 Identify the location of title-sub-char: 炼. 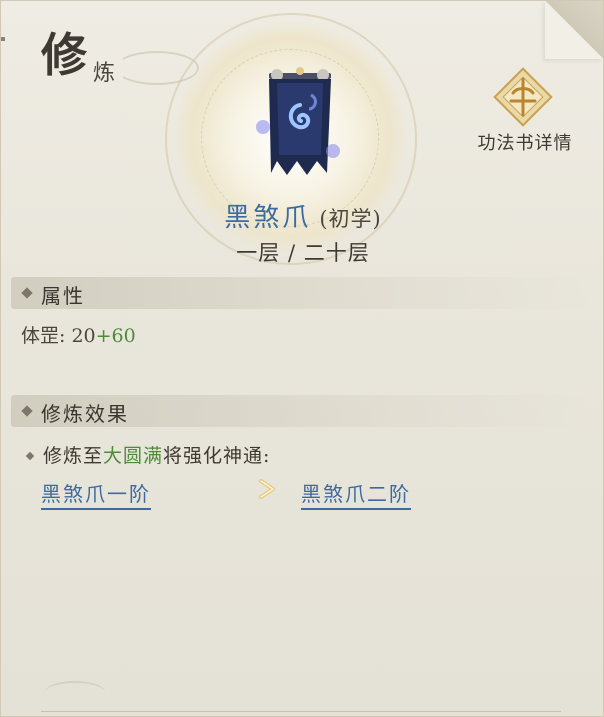
(104, 73).